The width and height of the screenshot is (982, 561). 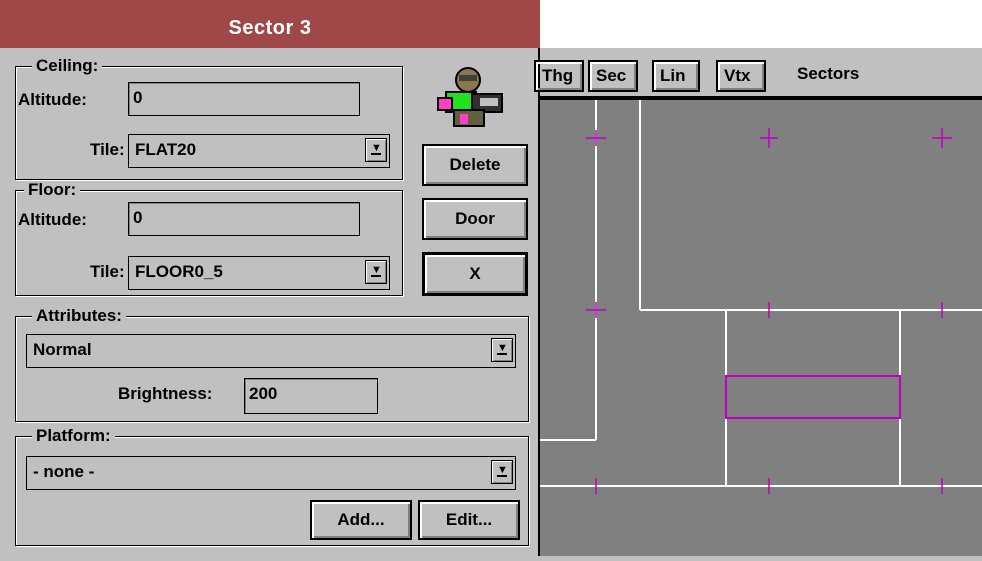 What do you see at coordinates (107, 271) in the screenshot?
I see `floor-tile-label: Tile:` at bounding box center [107, 271].